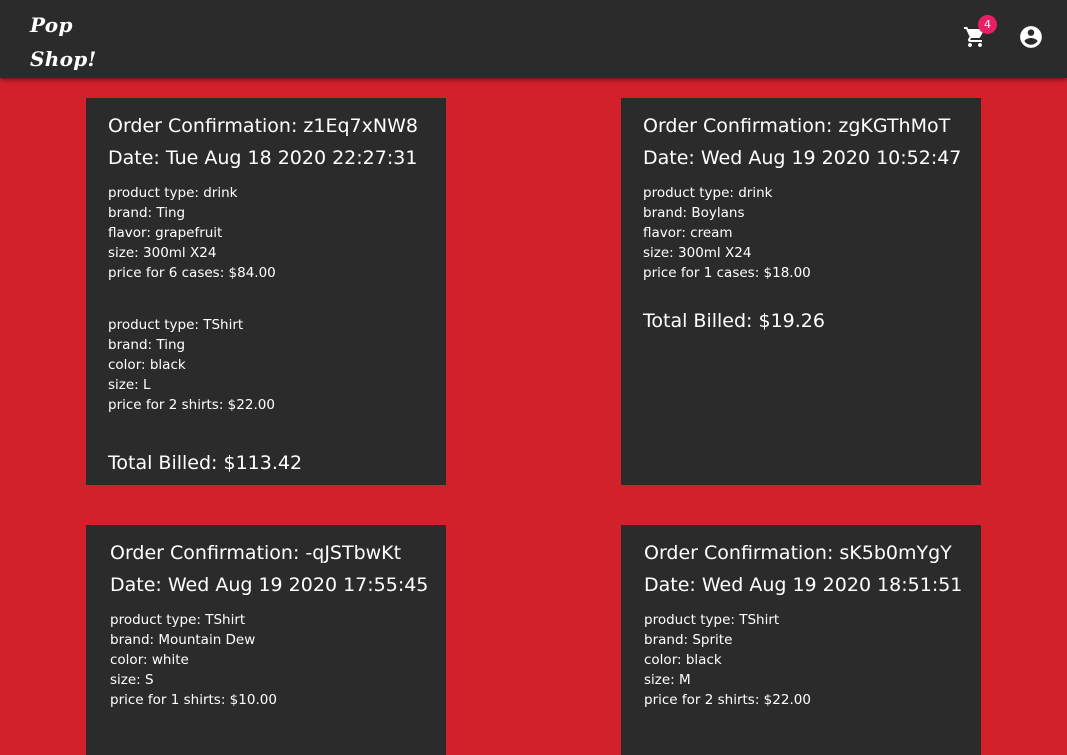 This screenshot has width=1067, height=755. Describe the element at coordinates (694, 213) in the screenshot. I see `item-brand: brand: Boylans` at that location.